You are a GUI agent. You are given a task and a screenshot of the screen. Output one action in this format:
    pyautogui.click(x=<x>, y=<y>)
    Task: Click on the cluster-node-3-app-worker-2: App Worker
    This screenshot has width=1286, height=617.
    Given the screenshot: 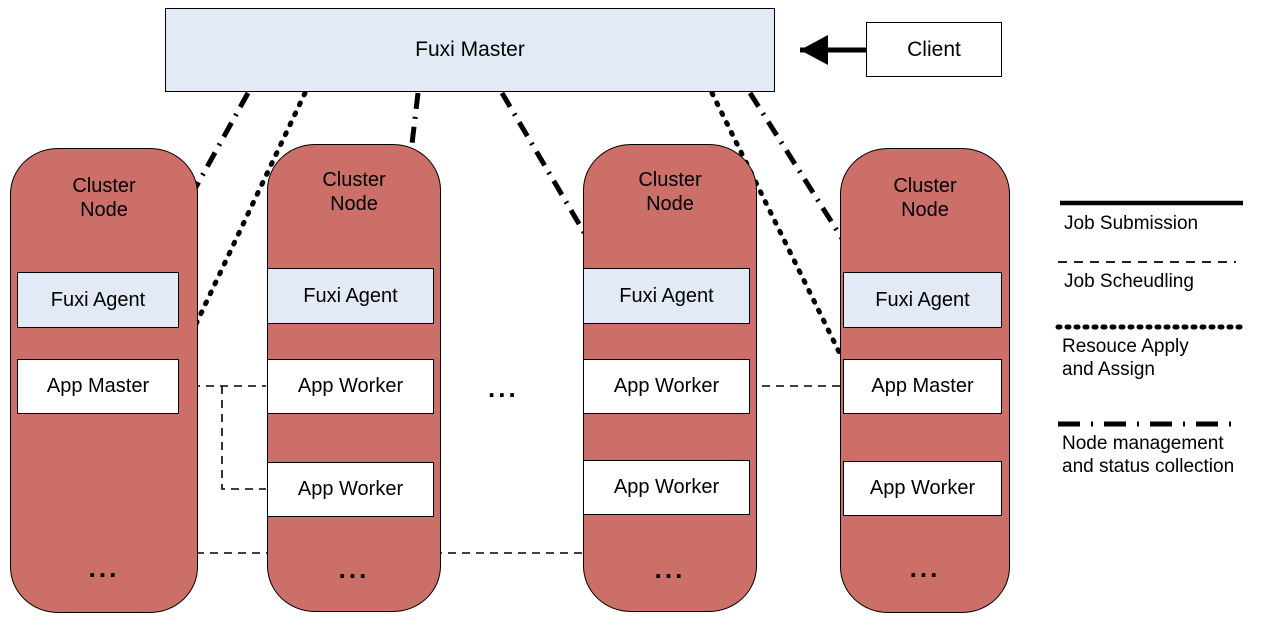 What is the action you would take?
    pyautogui.click(x=666, y=487)
    